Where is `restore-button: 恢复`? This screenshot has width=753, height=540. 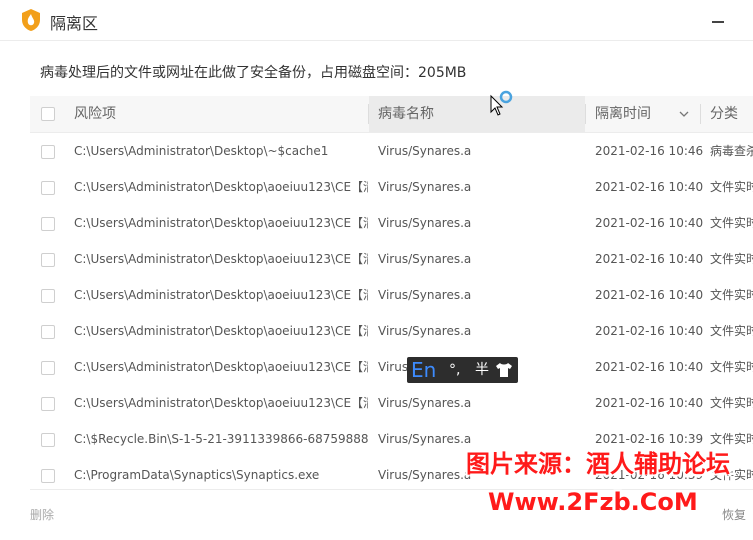 restore-button: 恢复 is located at coordinates (734, 514).